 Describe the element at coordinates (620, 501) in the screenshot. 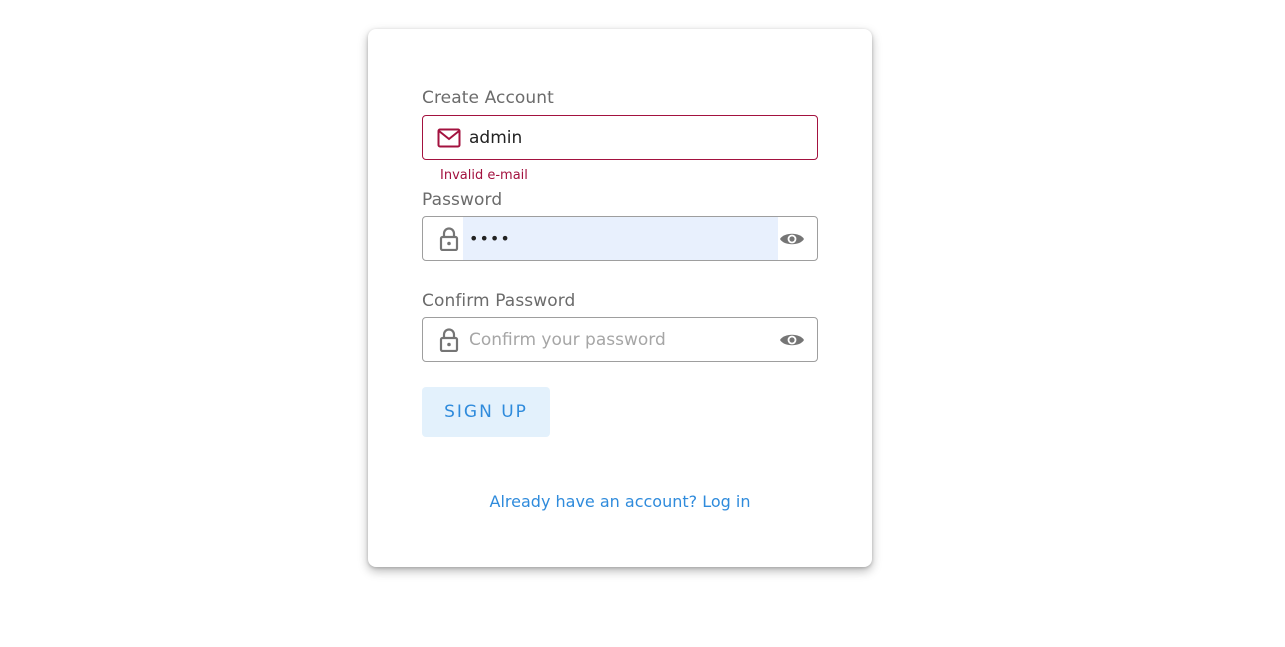

I see `login-link: Already have an account? Log in` at that location.